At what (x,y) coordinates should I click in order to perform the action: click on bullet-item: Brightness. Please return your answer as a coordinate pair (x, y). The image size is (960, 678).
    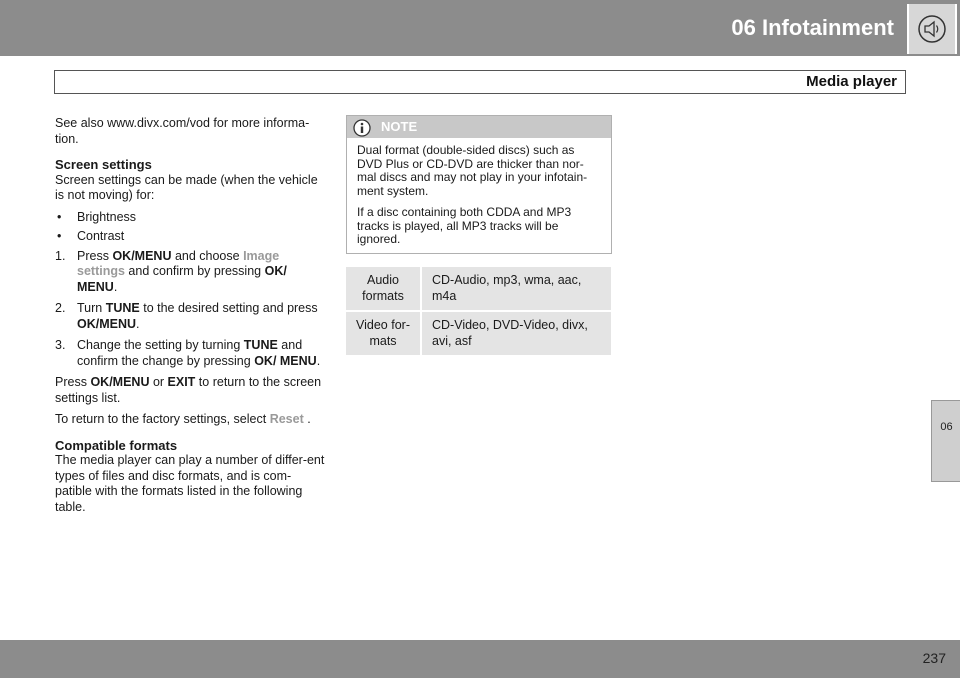
    Looking at the image, I should click on (190, 218).